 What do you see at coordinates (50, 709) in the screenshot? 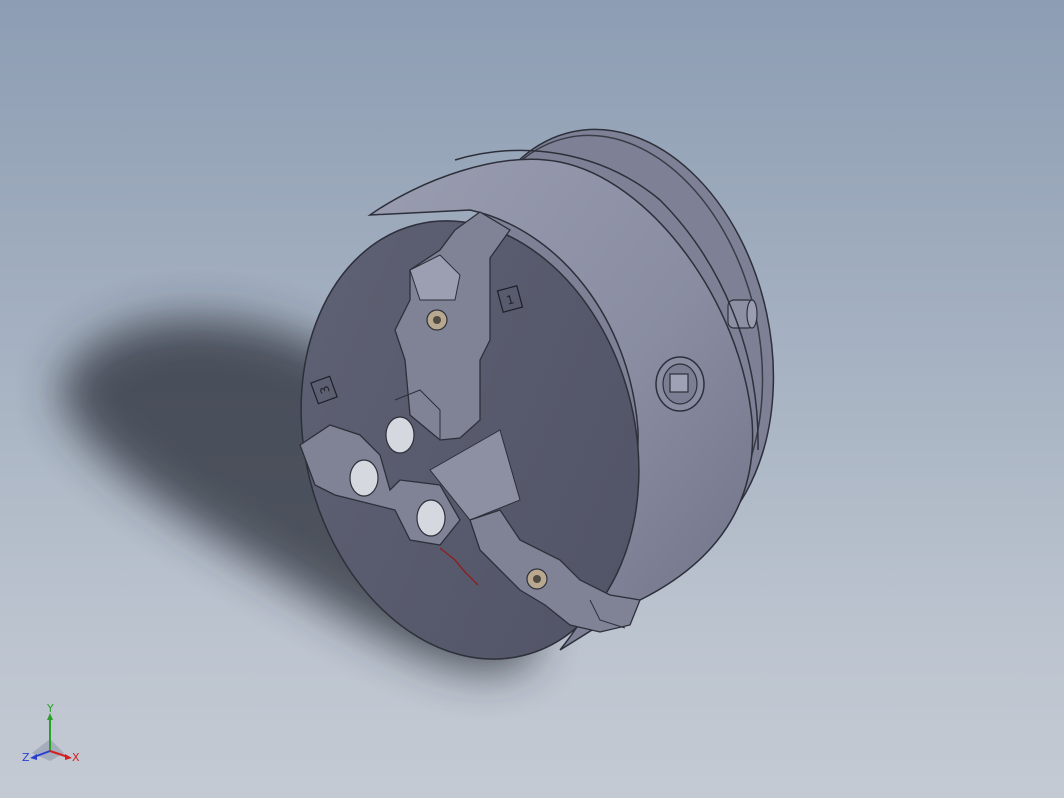
I see `triad-y-label: Y` at bounding box center [50, 709].